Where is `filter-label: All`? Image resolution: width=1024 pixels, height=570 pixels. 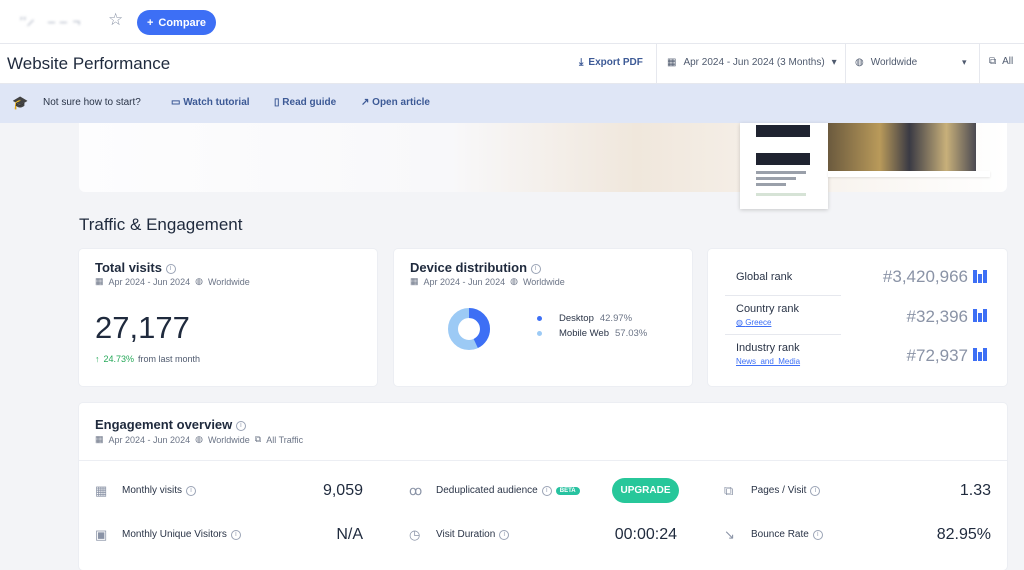
filter-label: All is located at coordinates (1008, 61).